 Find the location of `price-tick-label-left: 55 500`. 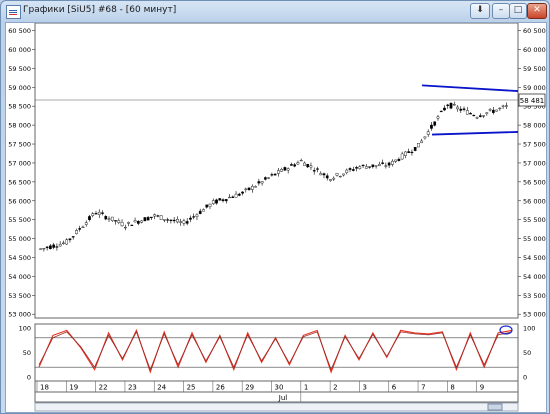

price-tick-label-left: 55 500 is located at coordinates (19, 220).